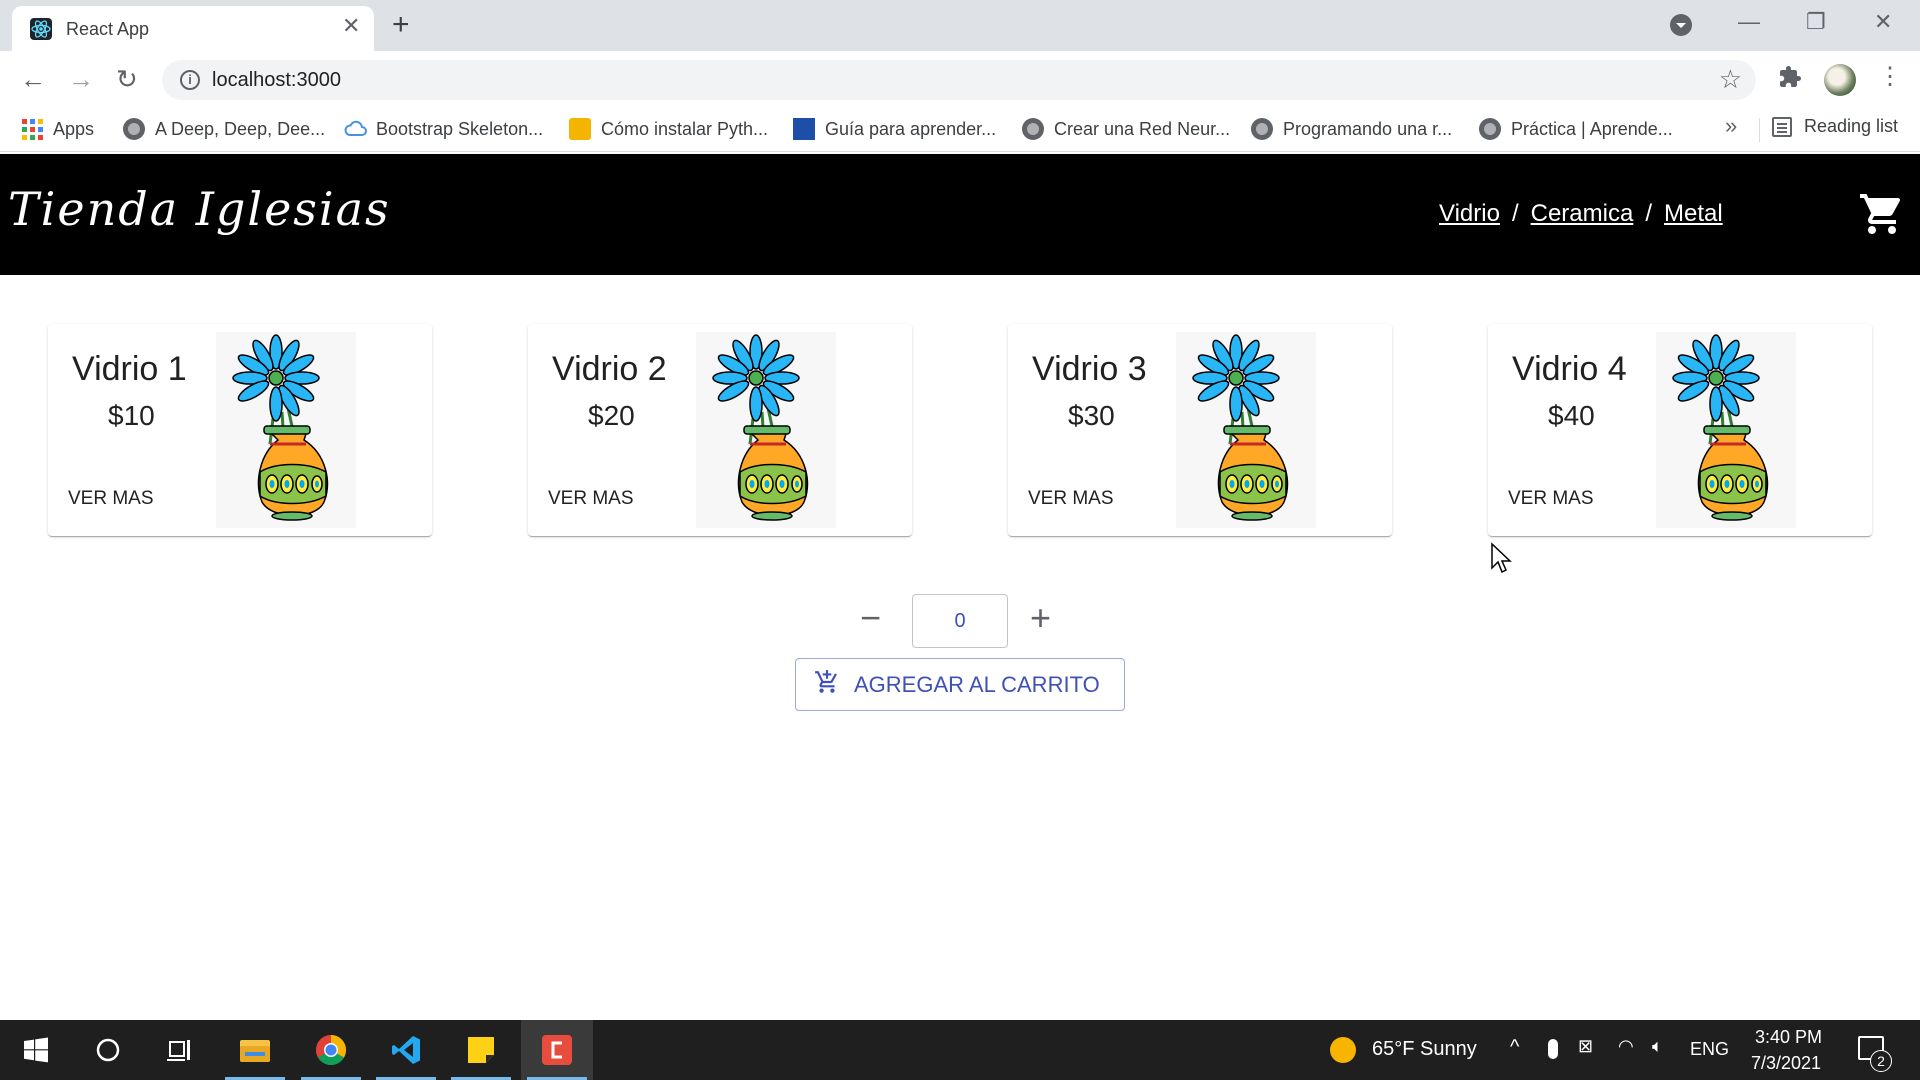 The width and height of the screenshot is (1920, 1080). What do you see at coordinates (41, 29) in the screenshot?
I see `react-logo-icon` at bounding box center [41, 29].